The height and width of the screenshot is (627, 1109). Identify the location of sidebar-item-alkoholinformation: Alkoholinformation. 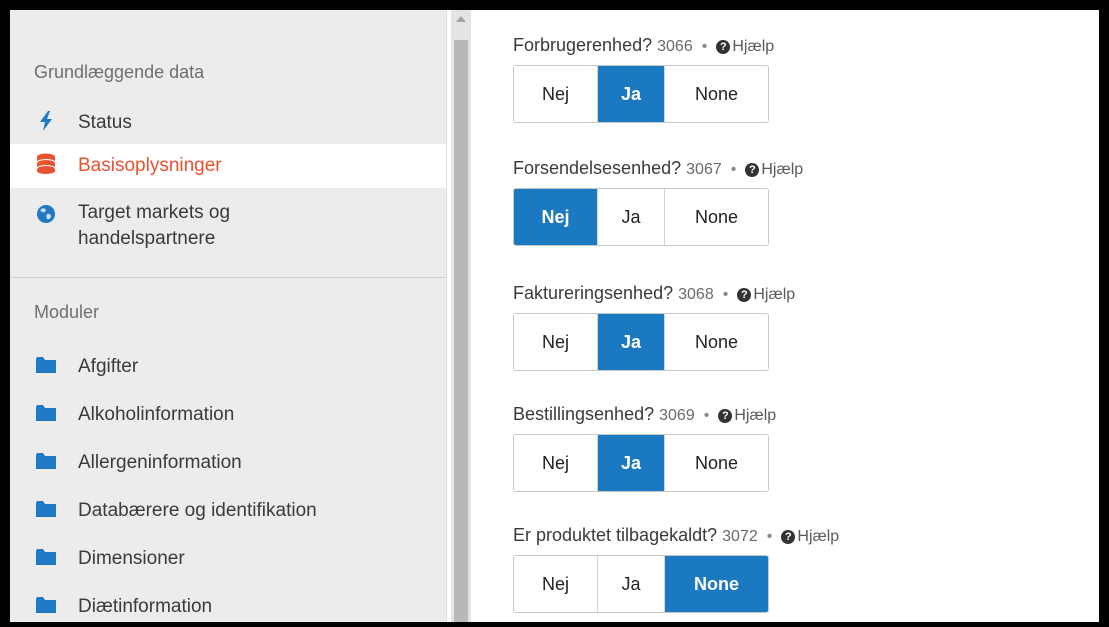
(228, 419).